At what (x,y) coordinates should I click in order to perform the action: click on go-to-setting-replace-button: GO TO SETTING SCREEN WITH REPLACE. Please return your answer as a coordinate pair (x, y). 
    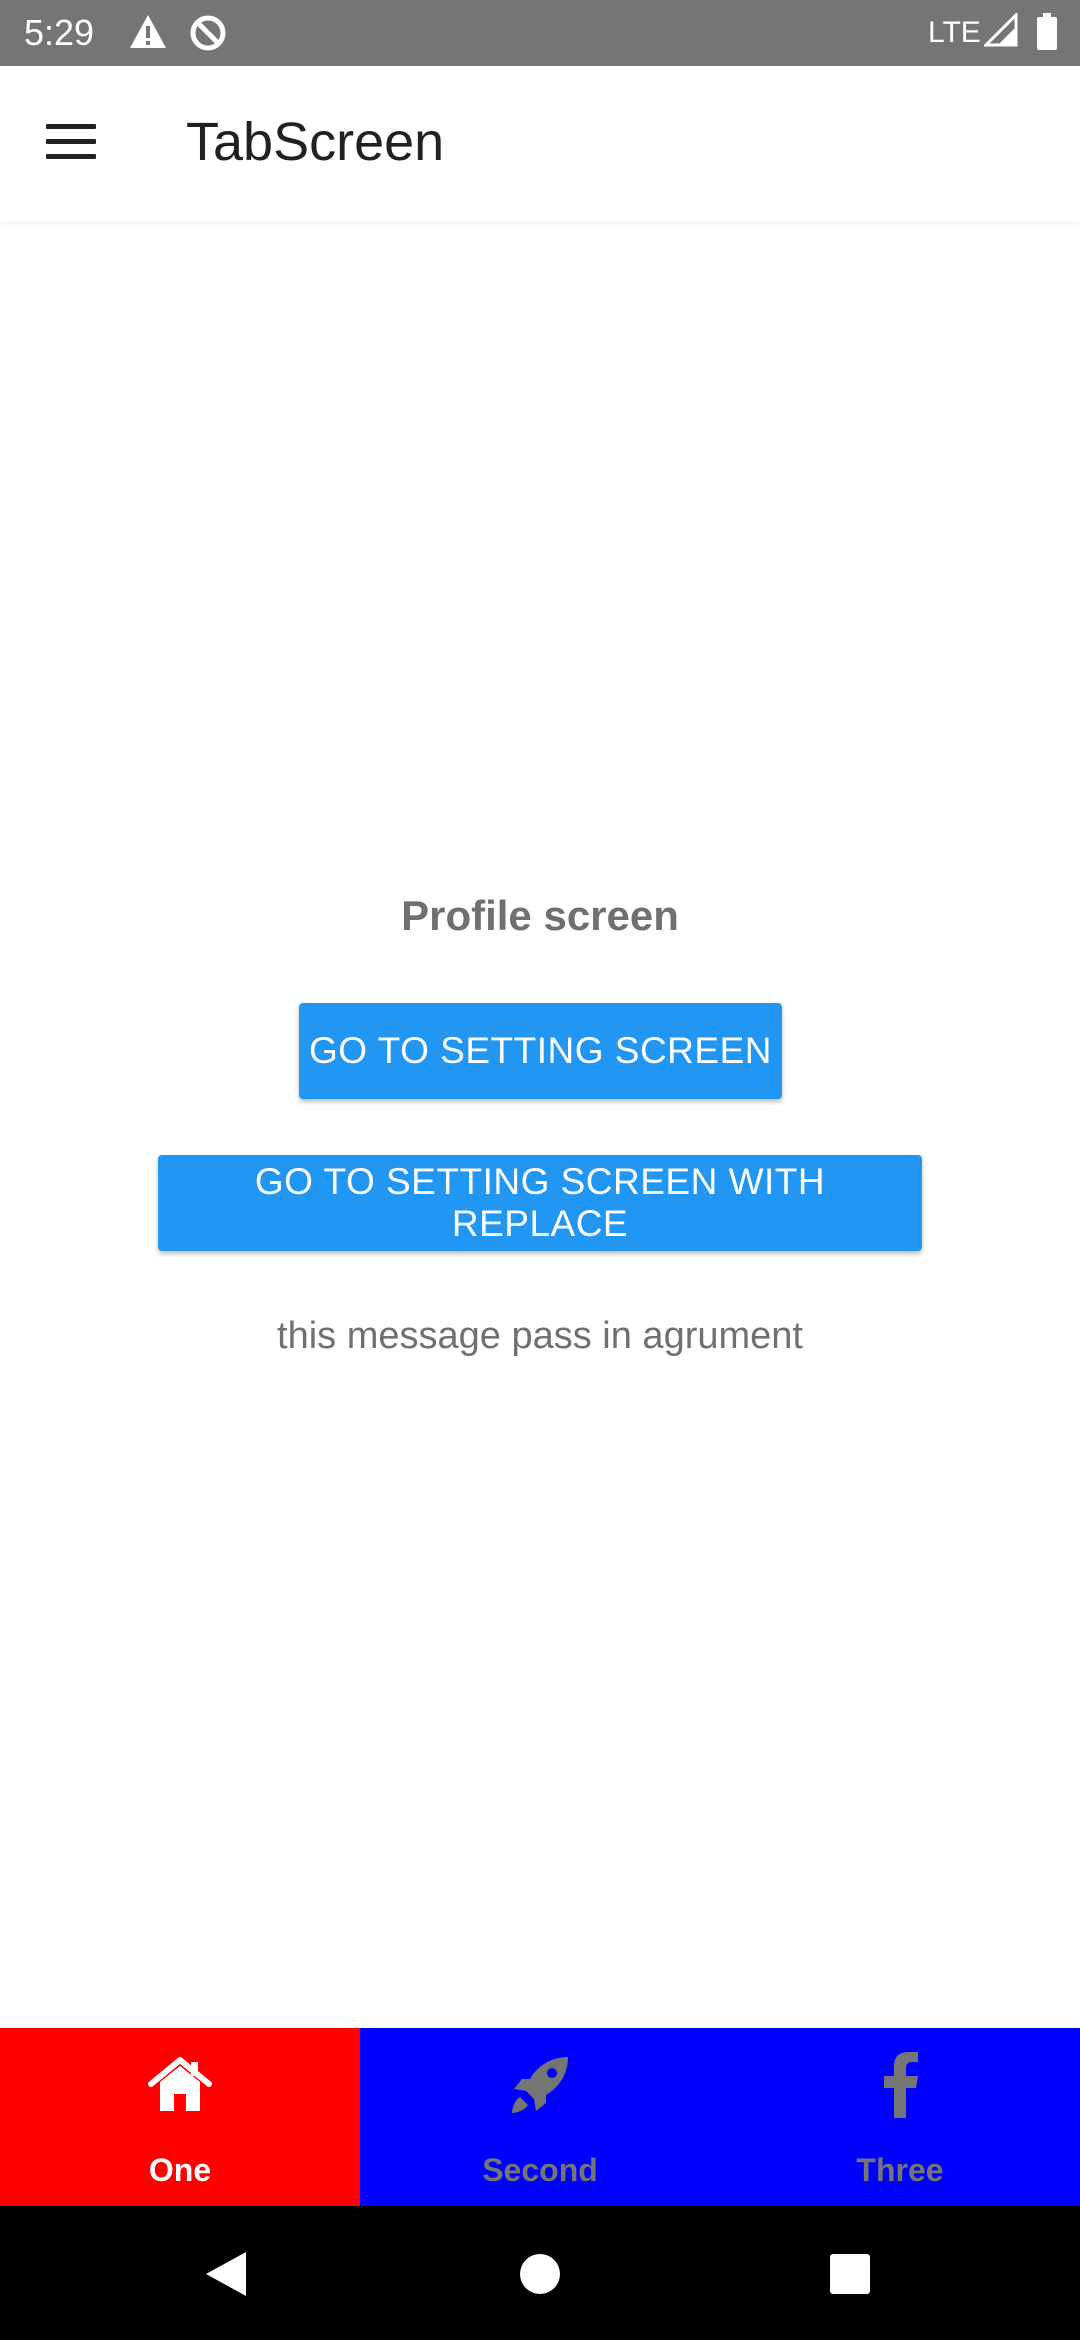
    Looking at the image, I should click on (540, 1203).